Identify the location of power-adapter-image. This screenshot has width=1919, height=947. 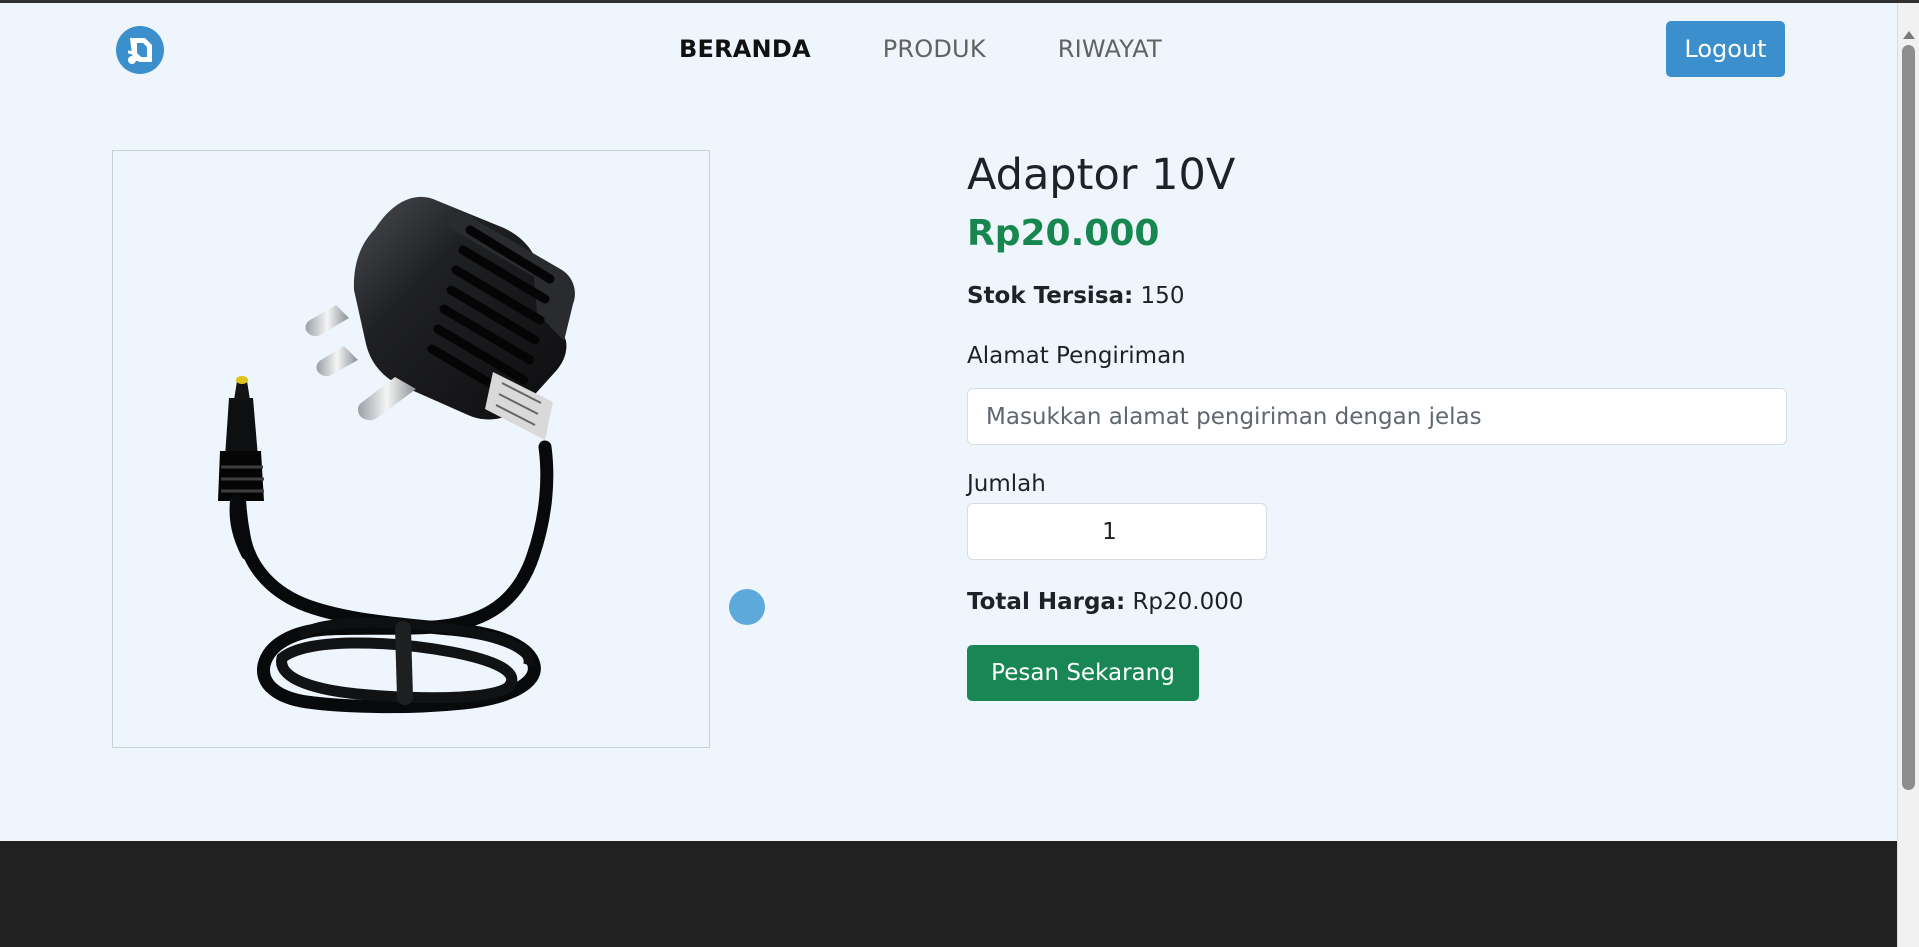
(396, 455).